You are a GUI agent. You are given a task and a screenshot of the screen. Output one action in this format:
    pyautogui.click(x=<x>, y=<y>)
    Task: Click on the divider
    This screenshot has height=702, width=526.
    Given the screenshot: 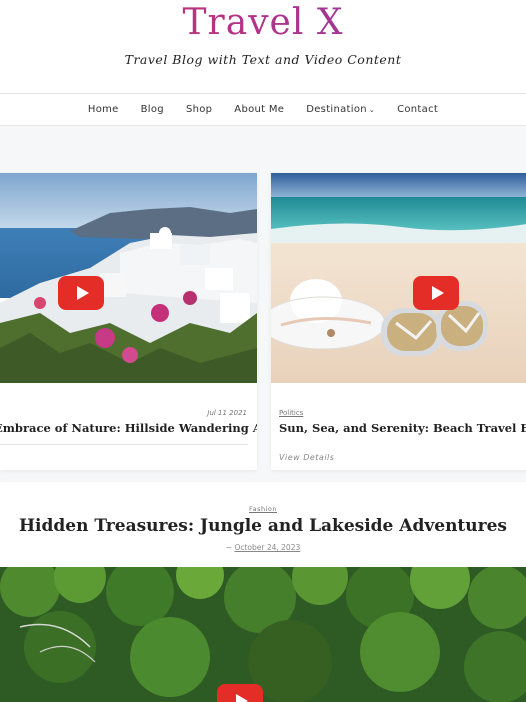 What is the action you would take?
    pyautogui.click(x=124, y=444)
    